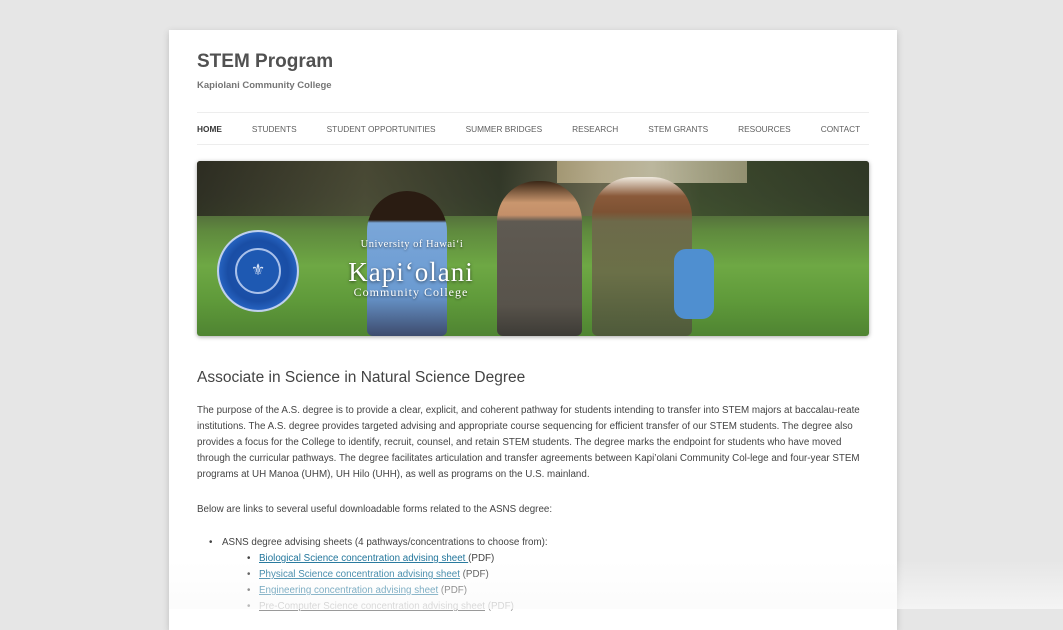  What do you see at coordinates (411, 272) in the screenshot?
I see `banner-college-name: Kapi‘olani` at bounding box center [411, 272].